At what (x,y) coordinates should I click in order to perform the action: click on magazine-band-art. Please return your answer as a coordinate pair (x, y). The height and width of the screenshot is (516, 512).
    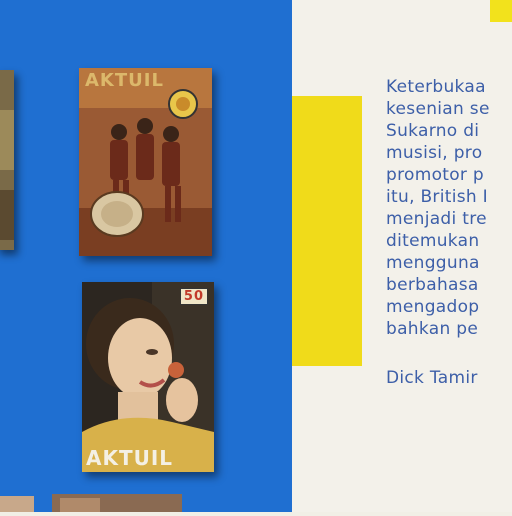
    Looking at the image, I should click on (145, 162).